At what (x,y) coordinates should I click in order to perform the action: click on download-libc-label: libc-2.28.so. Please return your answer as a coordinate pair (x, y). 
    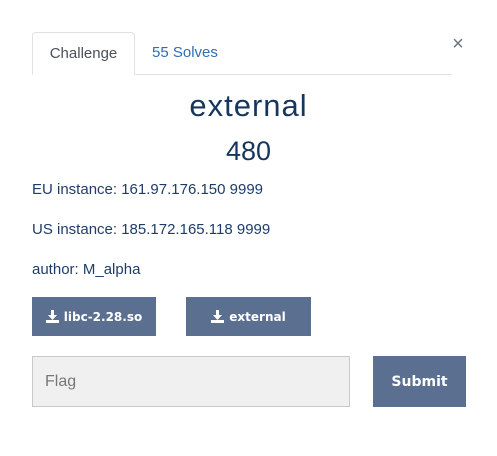
    Looking at the image, I should click on (103, 316).